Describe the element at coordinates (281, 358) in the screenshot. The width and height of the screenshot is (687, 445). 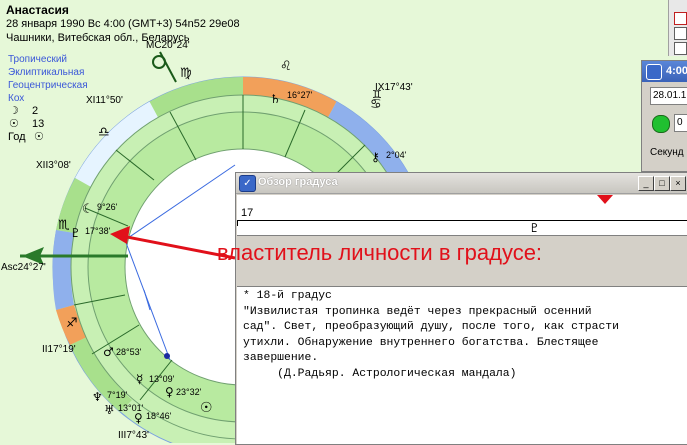
I see `degree-text-line: завершение.` at that location.